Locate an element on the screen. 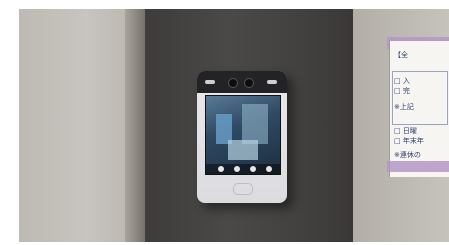 The image size is (449, 245). terminal-screen is located at coordinates (243, 135).